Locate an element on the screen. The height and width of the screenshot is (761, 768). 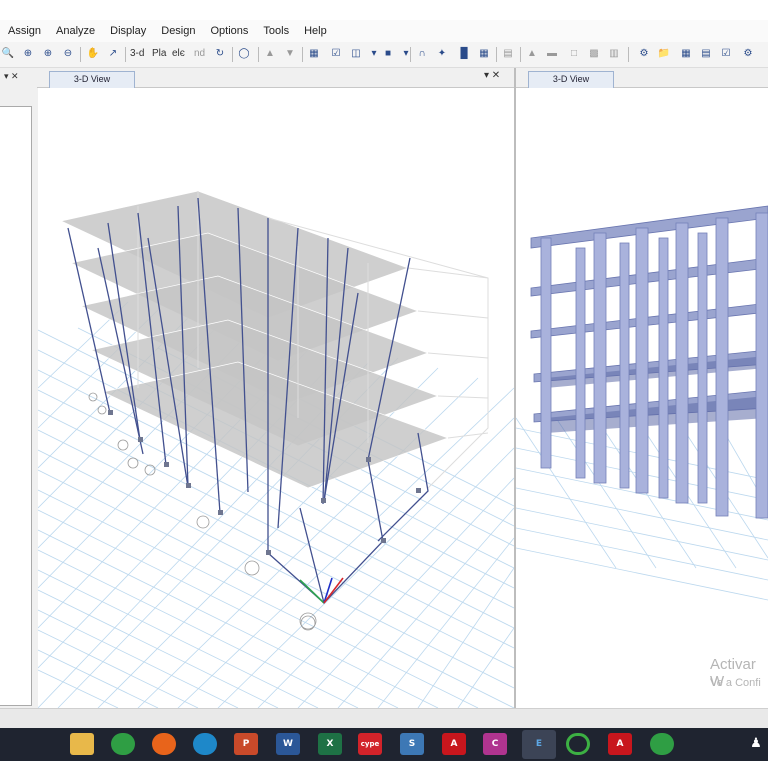
select-object-icon: ▦ is located at coordinates (314, 54).